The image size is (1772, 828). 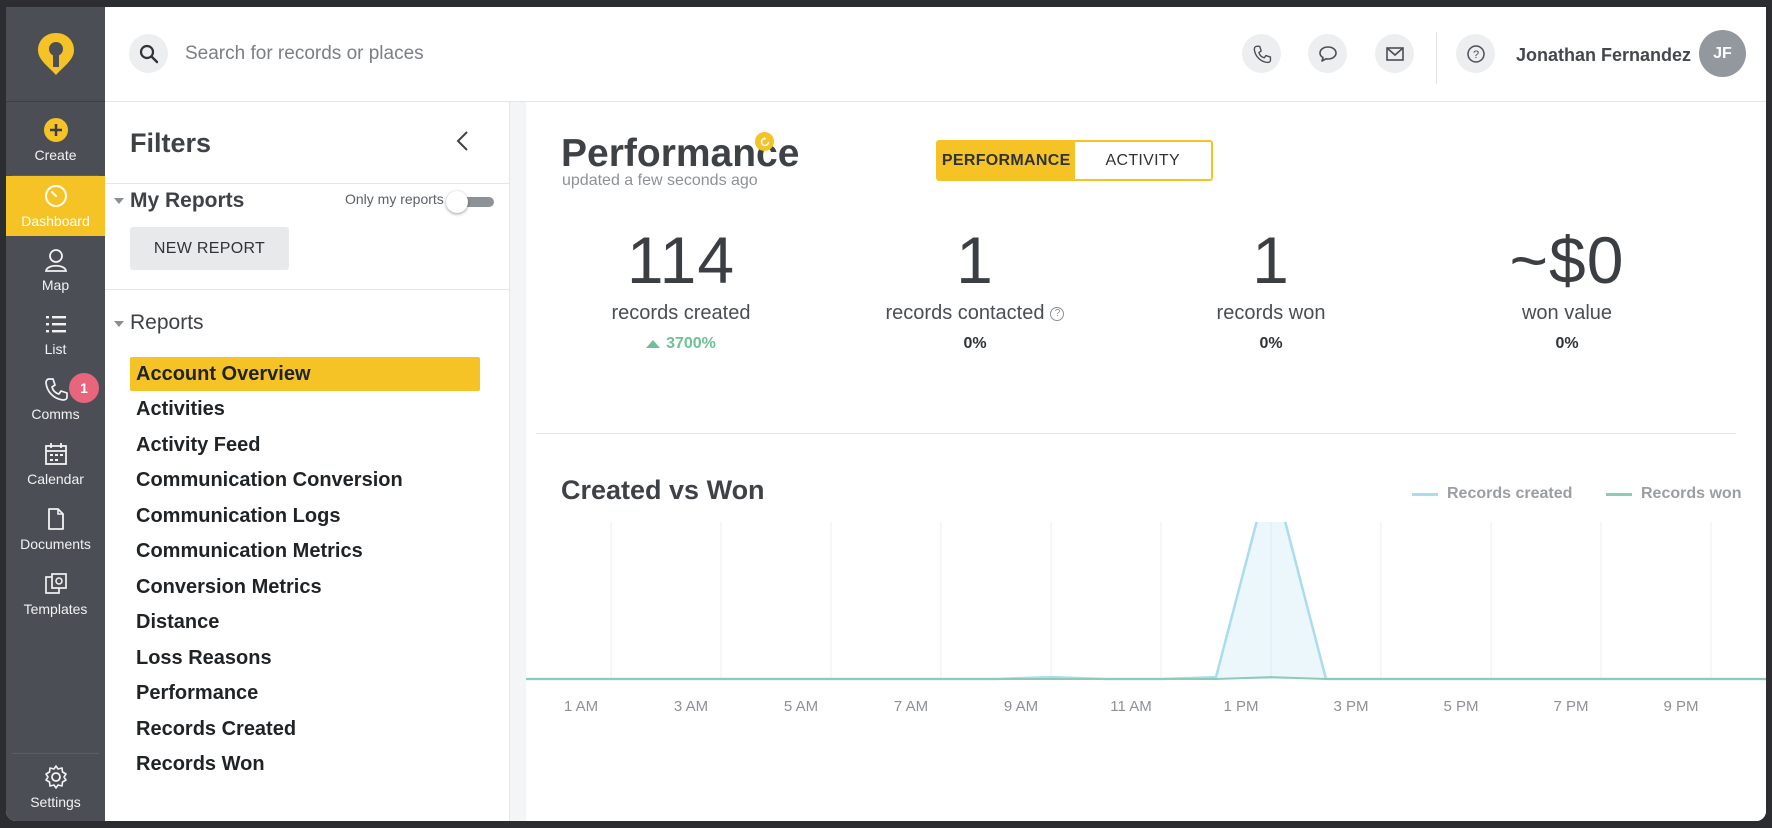 What do you see at coordinates (55, 130) in the screenshot?
I see `plus-circle-icon` at bounding box center [55, 130].